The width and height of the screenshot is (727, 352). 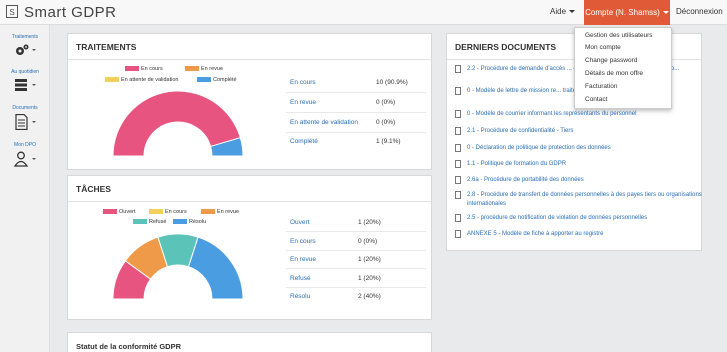 What do you see at coordinates (611, 60) in the screenshot?
I see `menu-item-change-password: Change password` at bounding box center [611, 60].